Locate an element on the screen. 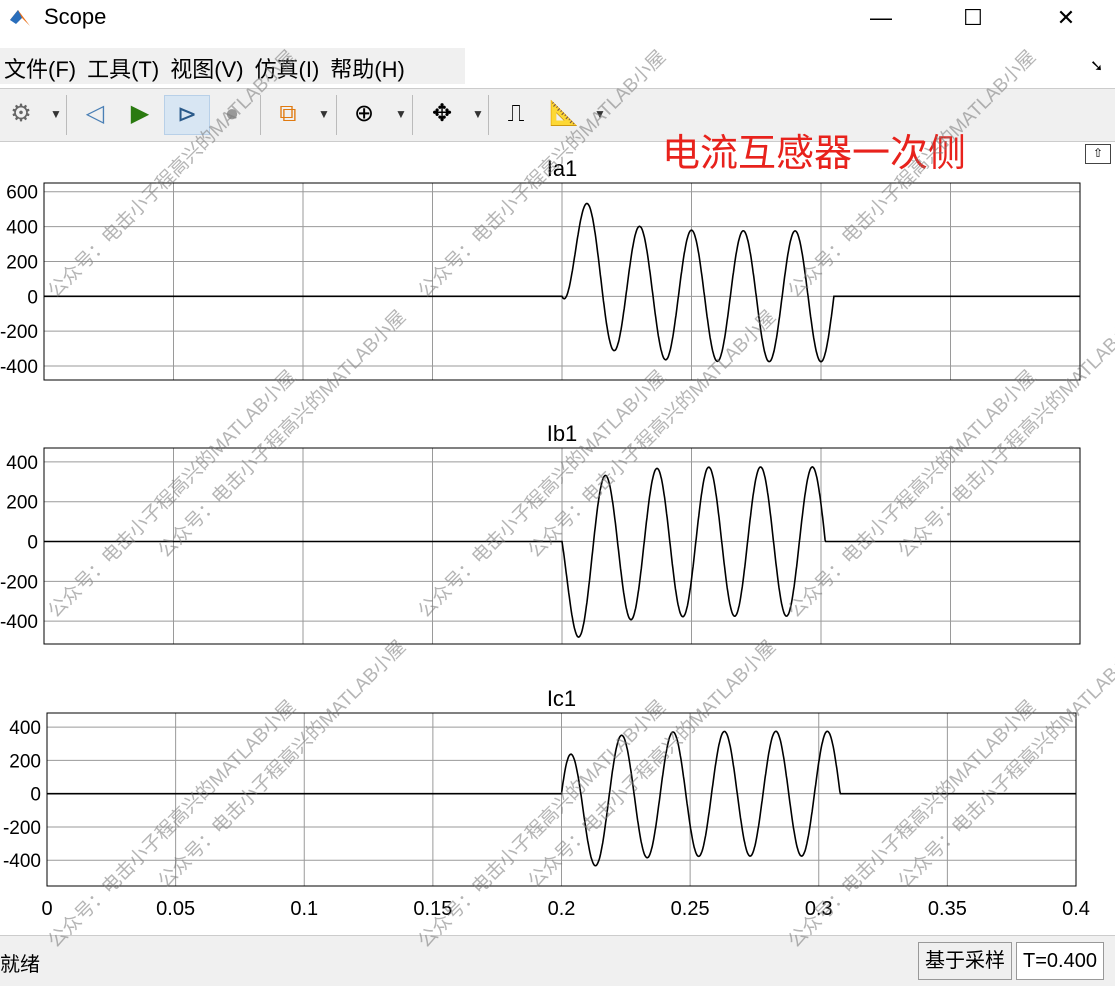  sample-mode: 基于采样 is located at coordinates (965, 961).